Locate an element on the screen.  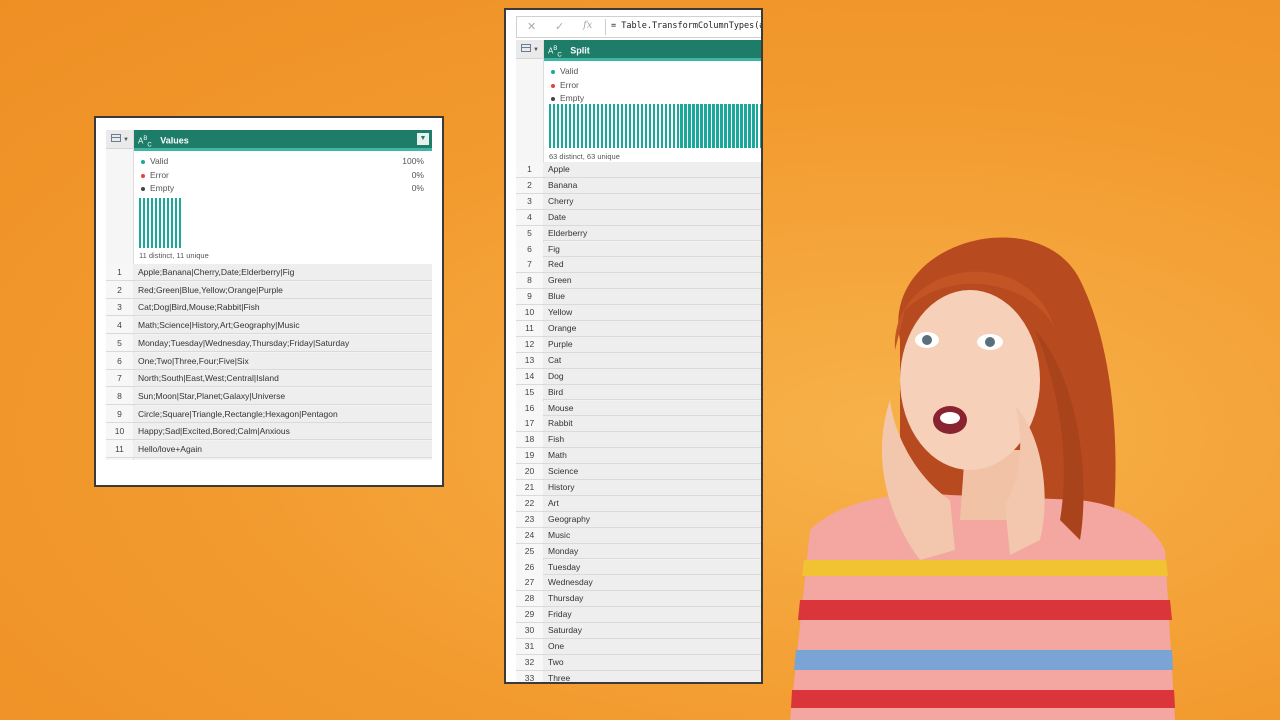
table-menu-button: ▼ is located at coordinates (529, 49).